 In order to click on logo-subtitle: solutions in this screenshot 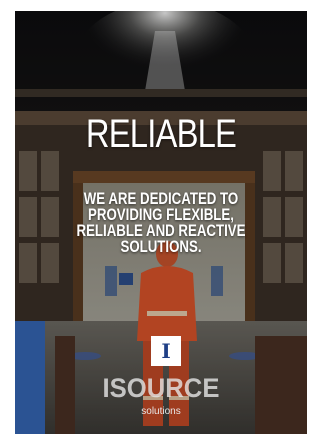, I will do `click(161, 411)`.